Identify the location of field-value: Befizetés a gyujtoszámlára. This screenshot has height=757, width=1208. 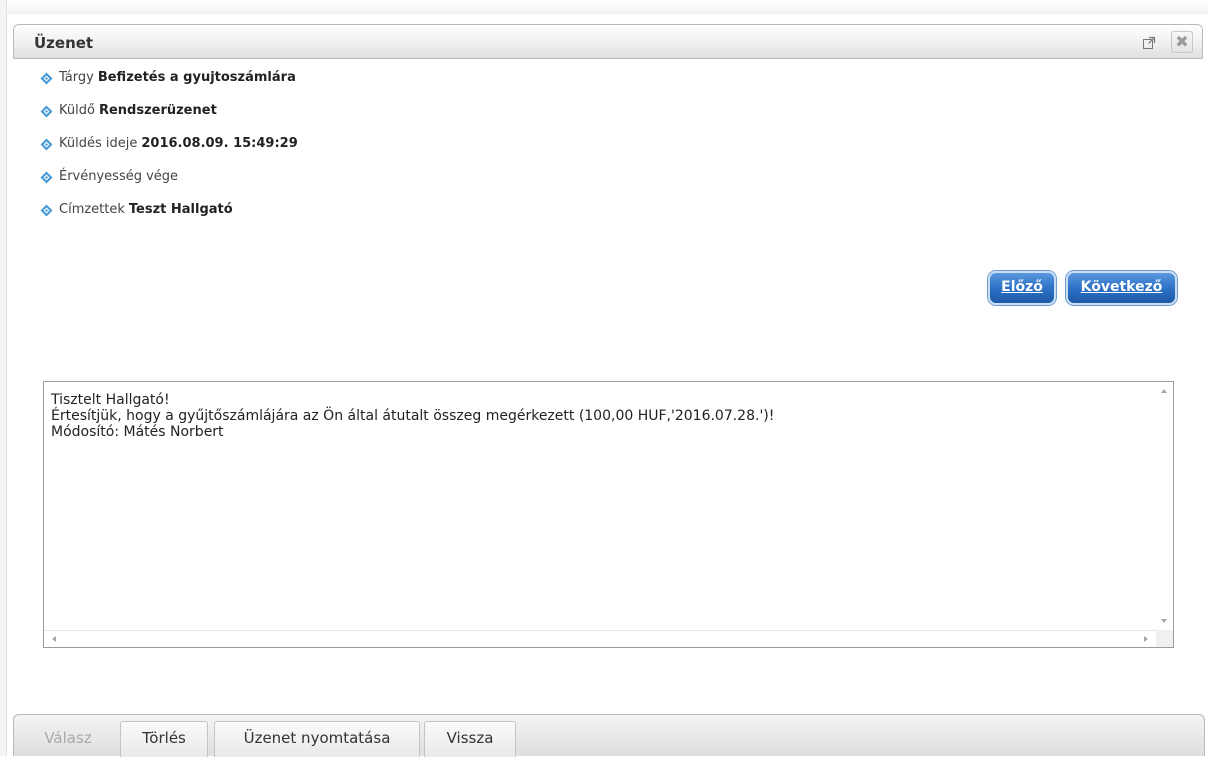
(196, 77).